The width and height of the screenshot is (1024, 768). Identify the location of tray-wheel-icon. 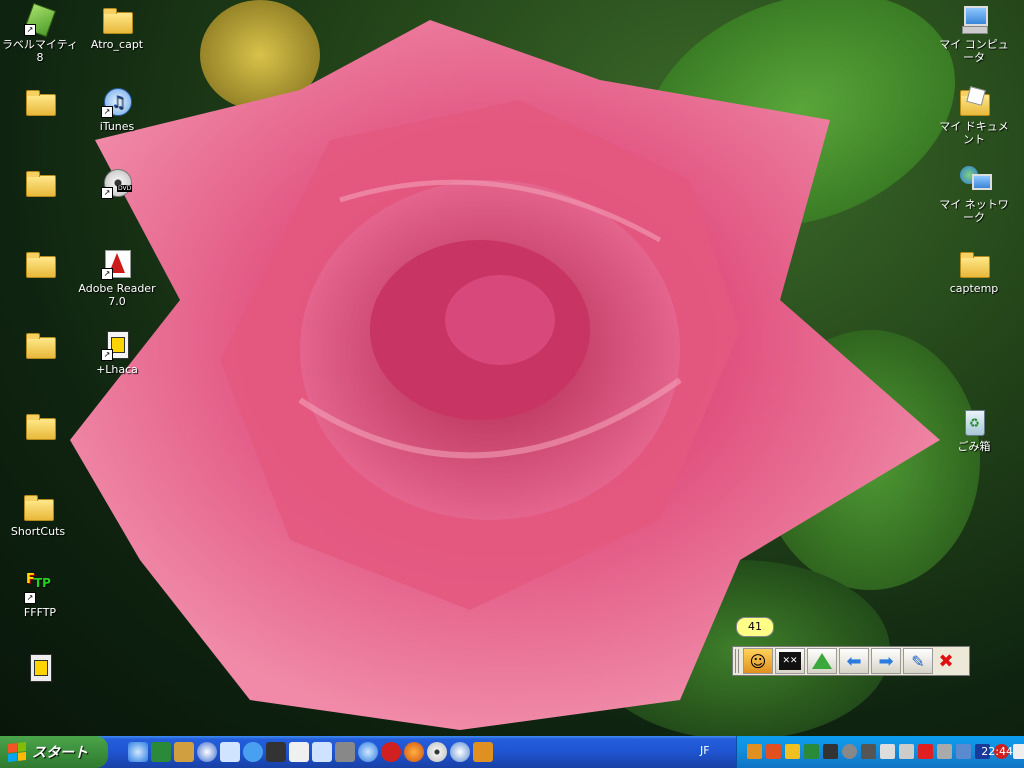
(849, 751).